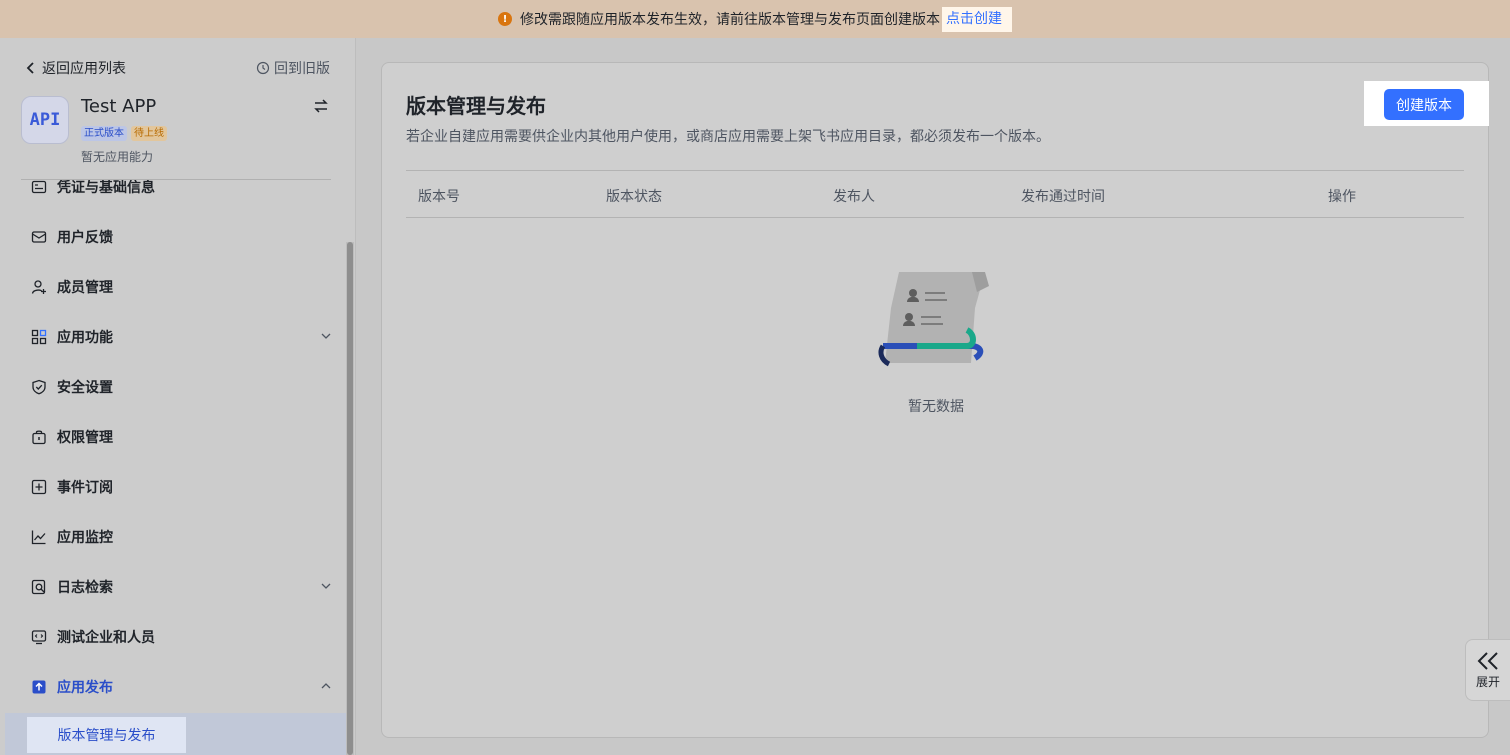 The height and width of the screenshot is (755, 1510). I want to click on sidebar-subitem-container: 版本管理与发布, so click(175, 734).